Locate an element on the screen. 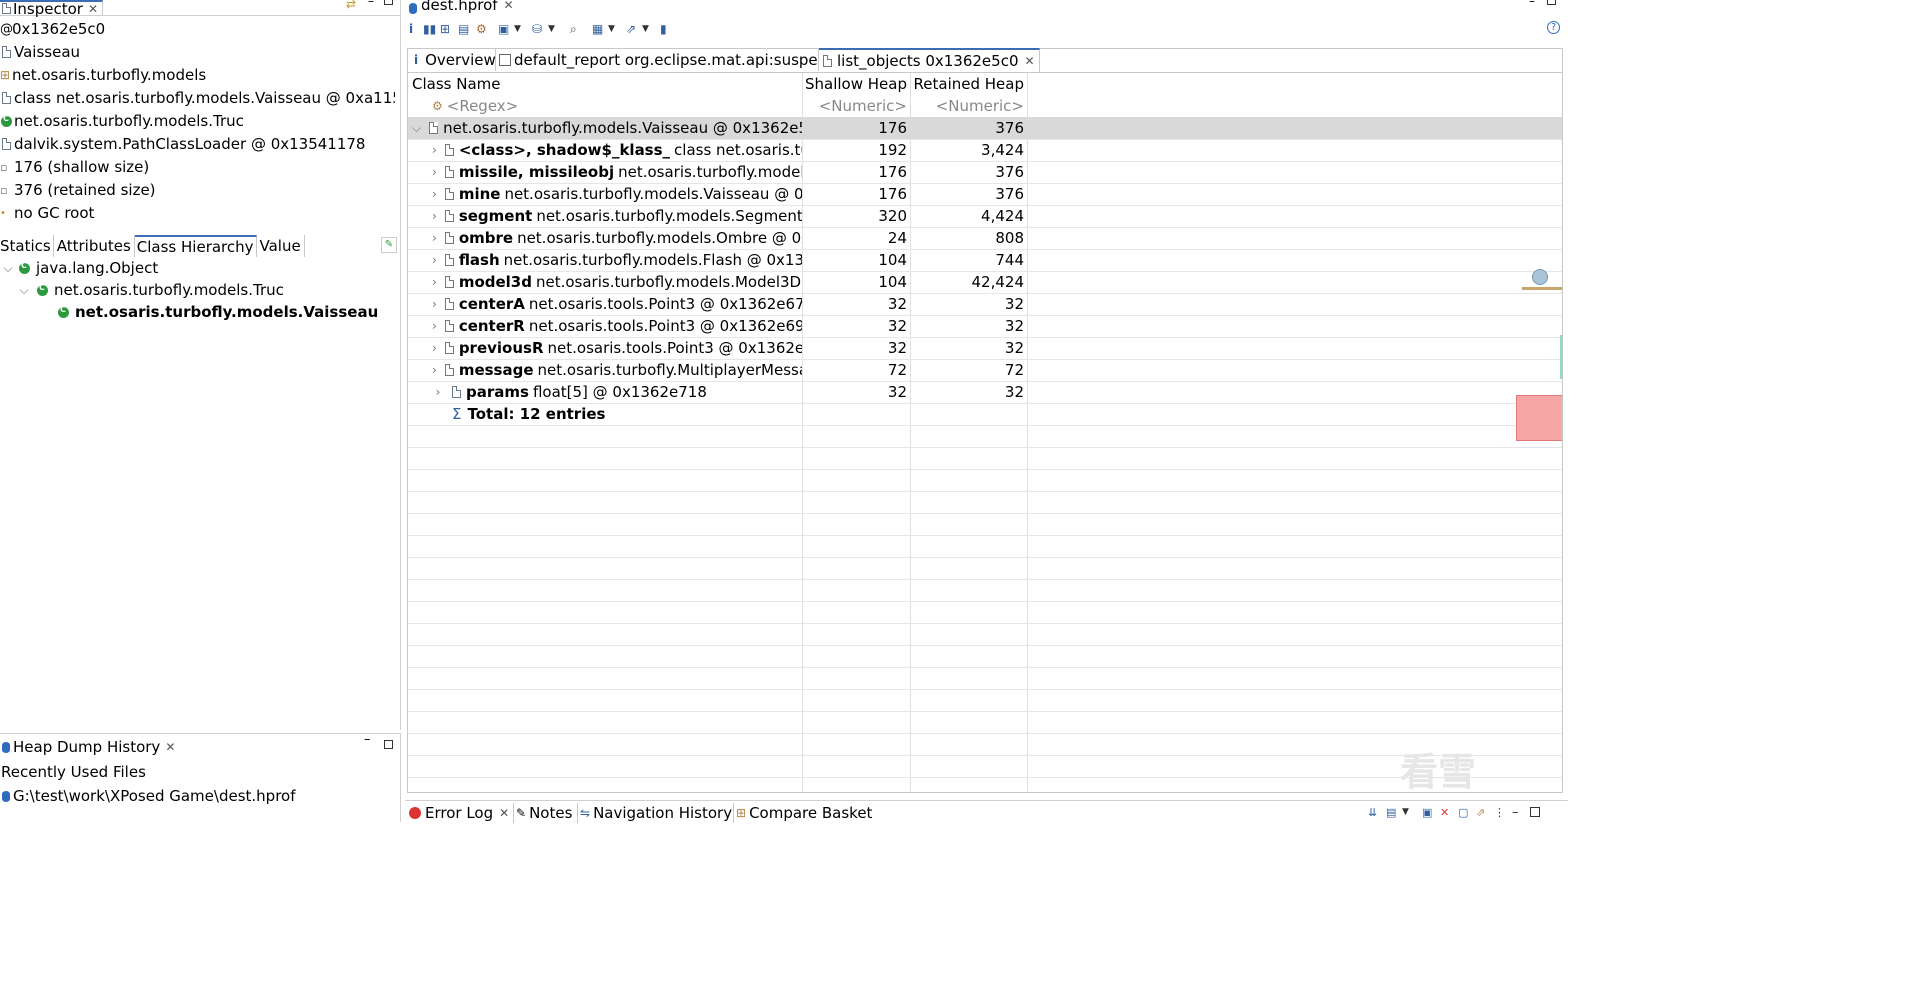 This screenshot has width=1916, height=1005. heap-dump-icon: ⛁ is located at coordinates (540, 29).